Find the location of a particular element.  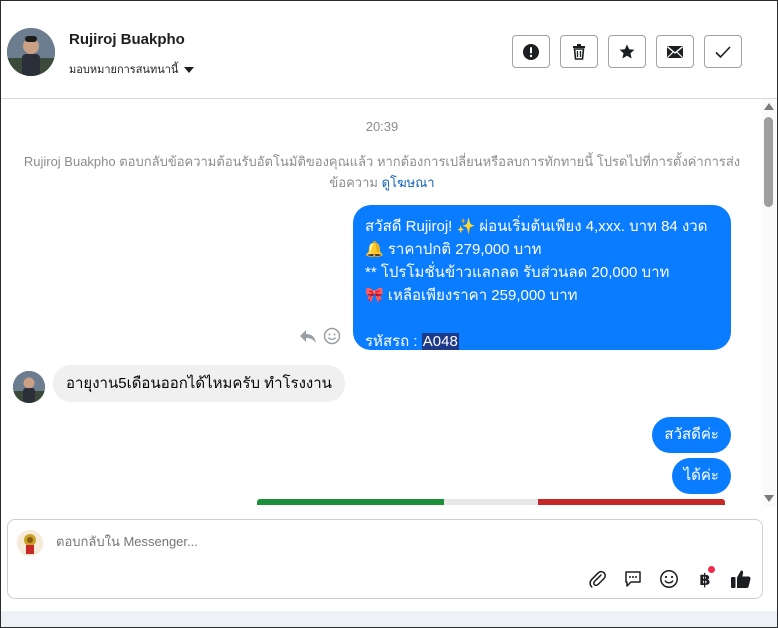

mark-unread-button is located at coordinates (675, 51).